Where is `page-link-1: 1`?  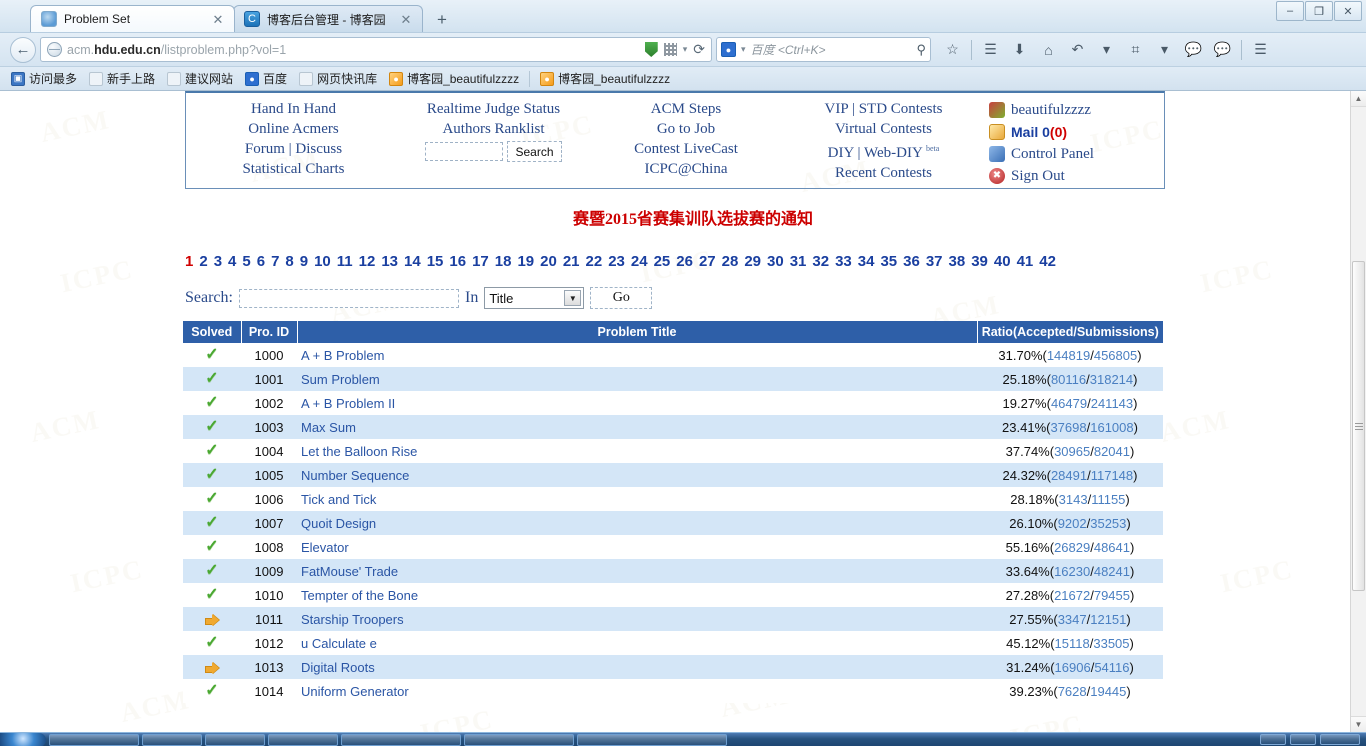
page-link-1: 1 is located at coordinates (189, 261).